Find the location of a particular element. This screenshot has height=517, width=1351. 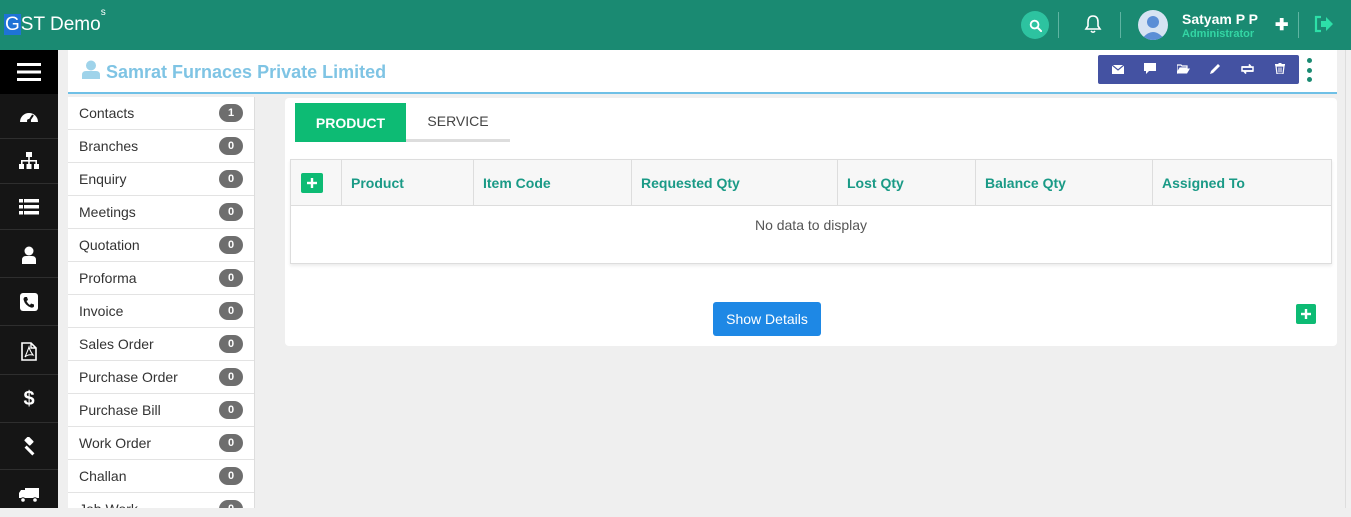

exchange-icon is located at coordinates (1248, 68).